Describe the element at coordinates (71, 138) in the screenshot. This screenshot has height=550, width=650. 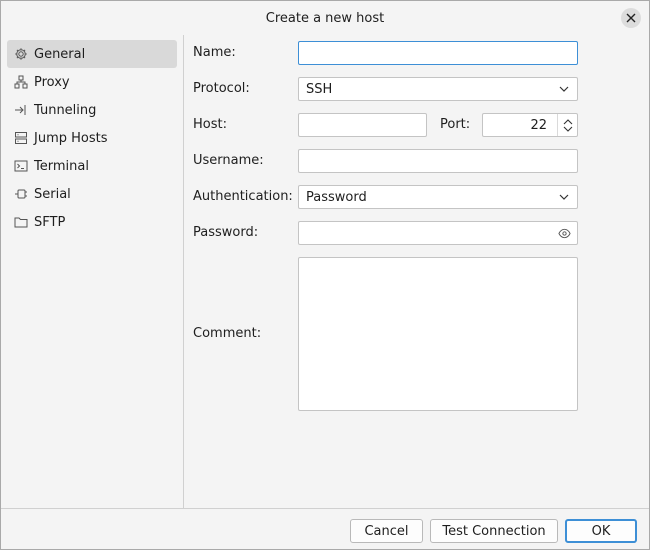
I see `sidebar-item-label: Jump Hosts` at that location.